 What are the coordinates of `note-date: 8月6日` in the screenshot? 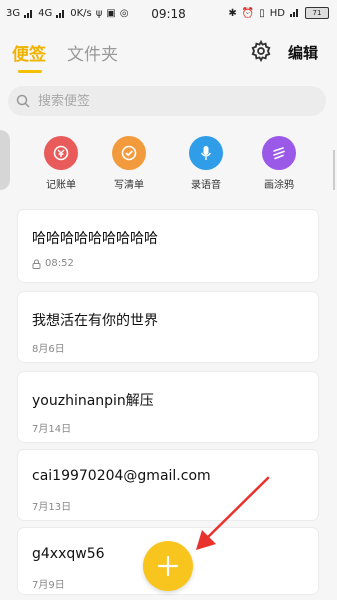 It's located at (48, 349).